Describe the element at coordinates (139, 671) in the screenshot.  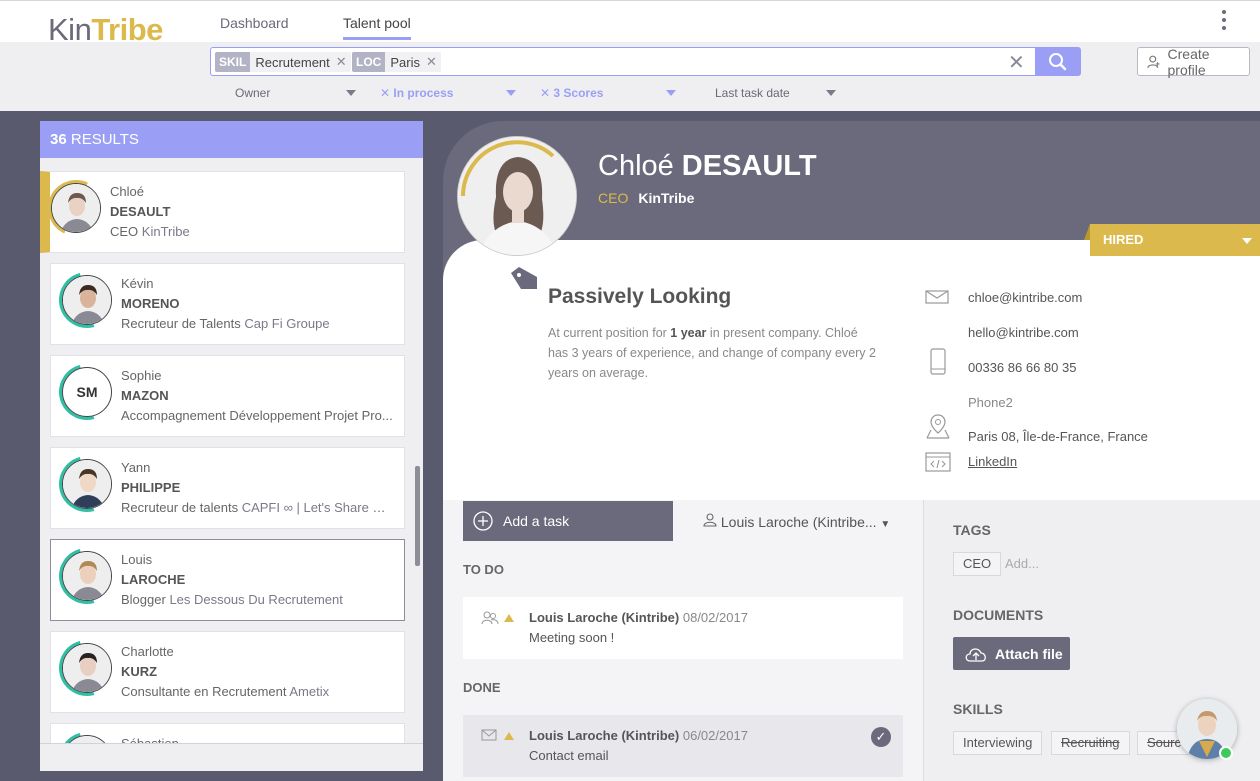
I see `candidate-last-name: KURZ` at that location.